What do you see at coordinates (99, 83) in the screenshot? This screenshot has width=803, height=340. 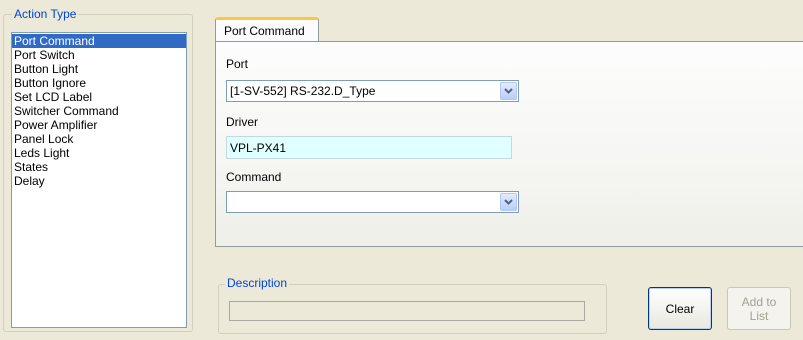 I see `list-item-button-ignore: Button Ignore` at bounding box center [99, 83].